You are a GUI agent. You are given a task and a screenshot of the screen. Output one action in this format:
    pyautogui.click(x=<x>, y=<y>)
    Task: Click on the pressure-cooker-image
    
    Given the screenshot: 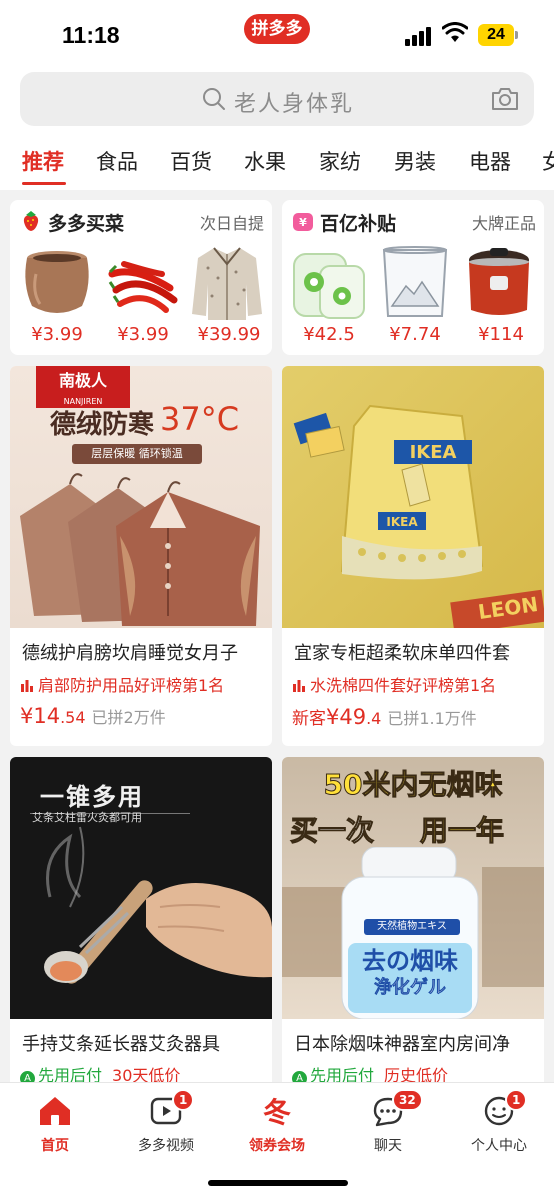 What is the action you would take?
    pyautogui.click(x=499, y=283)
    